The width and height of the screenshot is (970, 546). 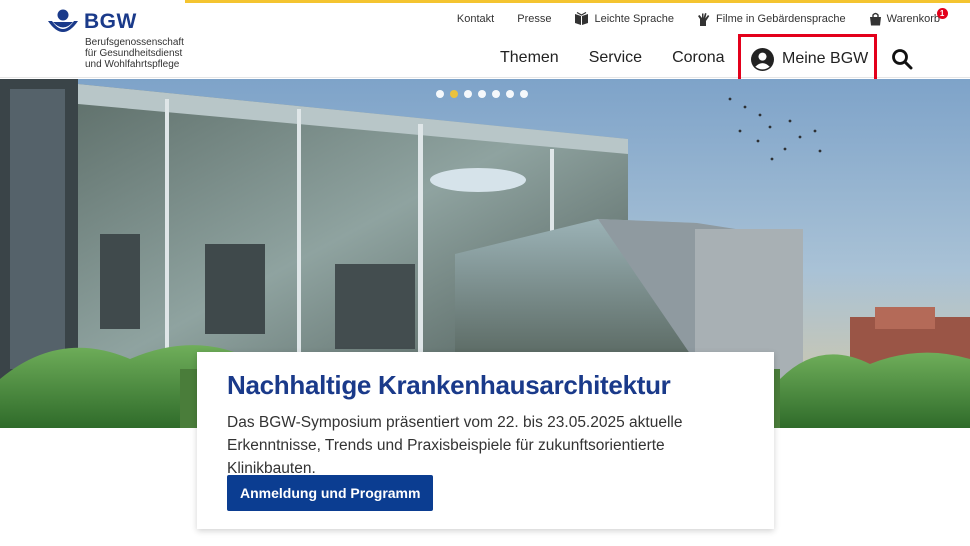 I want to click on warenkorb-link: Warenkorb 1, so click(x=908, y=17).